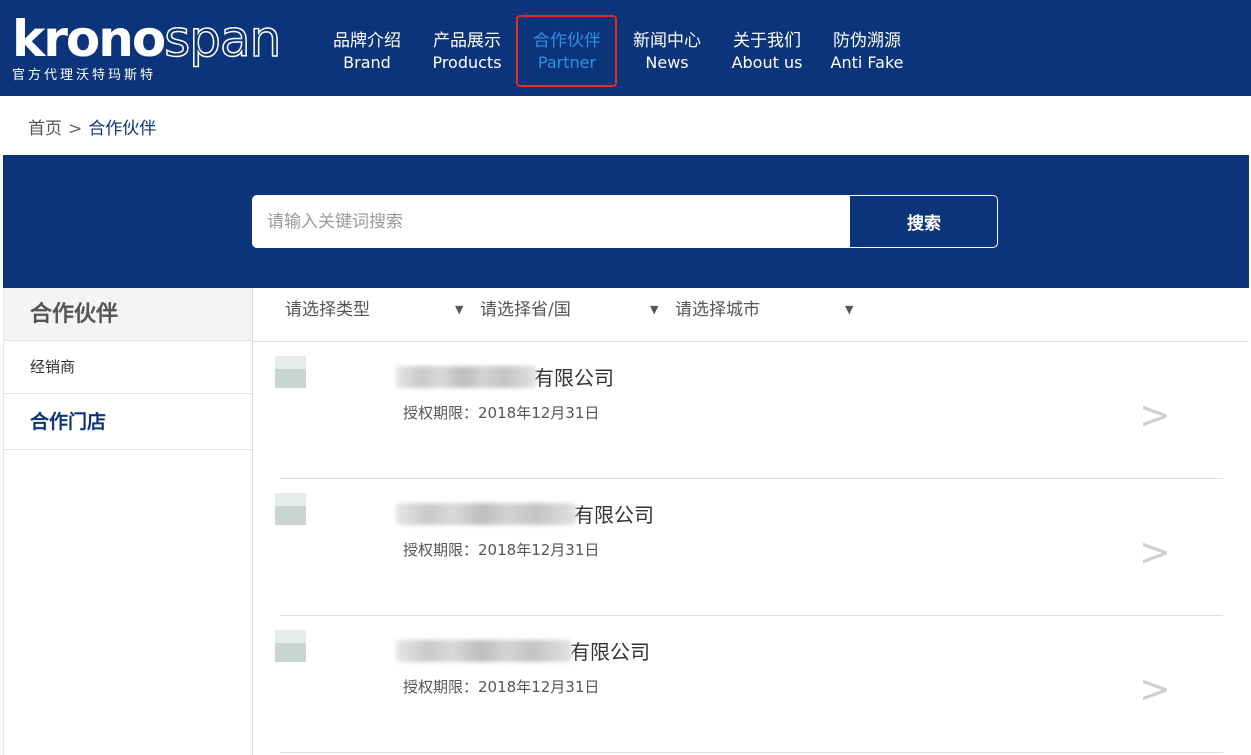 The height and width of the screenshot is (755, 1251). I want to click on city-select-label: 请选择城市, so click(717, 310).